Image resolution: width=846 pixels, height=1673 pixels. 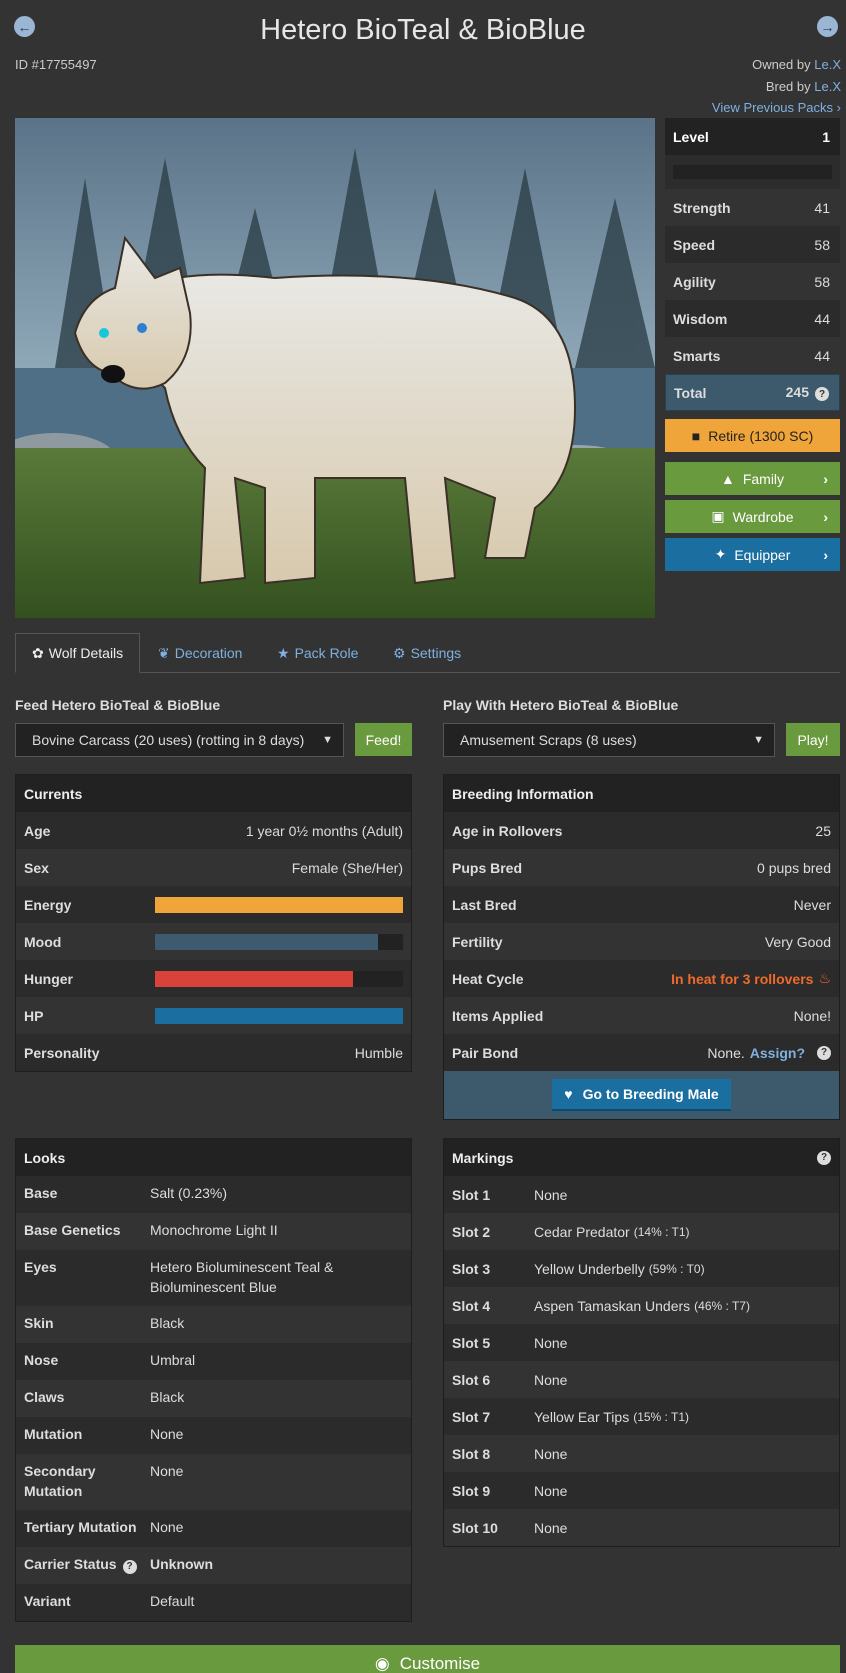 What do you see at coordinates (213, 1435) in the screenshot?
I see `row-mutation: Mutation None` at bounding box center [213, 1435].